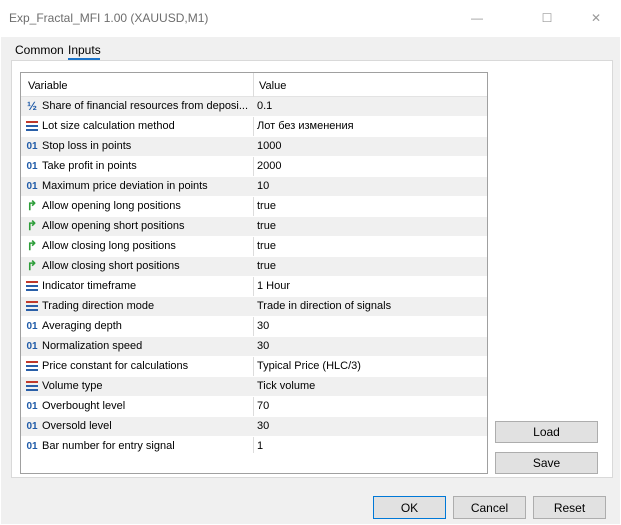 This screenshot has width=621, height=525. What do you see at coordinates (273, 286) in the screenshot?
I see `row-value: 1 Hour` at bounding box center [273, 286].